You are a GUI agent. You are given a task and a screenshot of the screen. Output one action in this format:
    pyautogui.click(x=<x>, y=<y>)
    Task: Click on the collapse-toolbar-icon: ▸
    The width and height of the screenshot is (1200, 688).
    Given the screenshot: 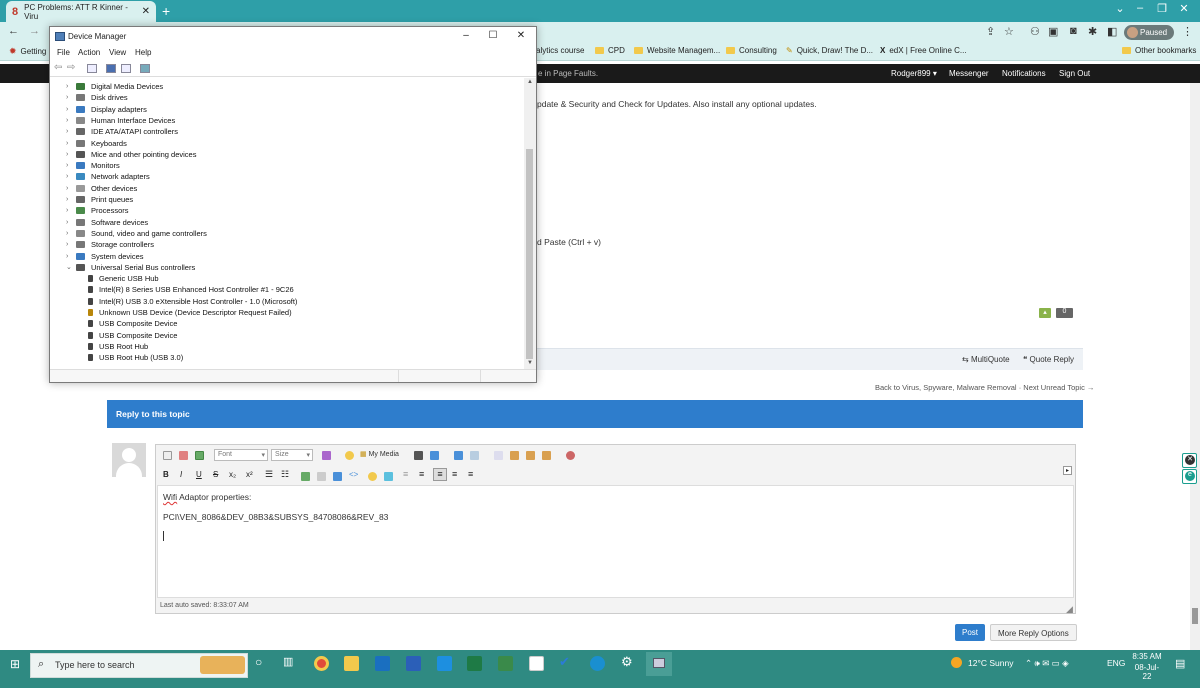 What is the action you would take?
    pyautogui.click(x=1067, y=470)
    